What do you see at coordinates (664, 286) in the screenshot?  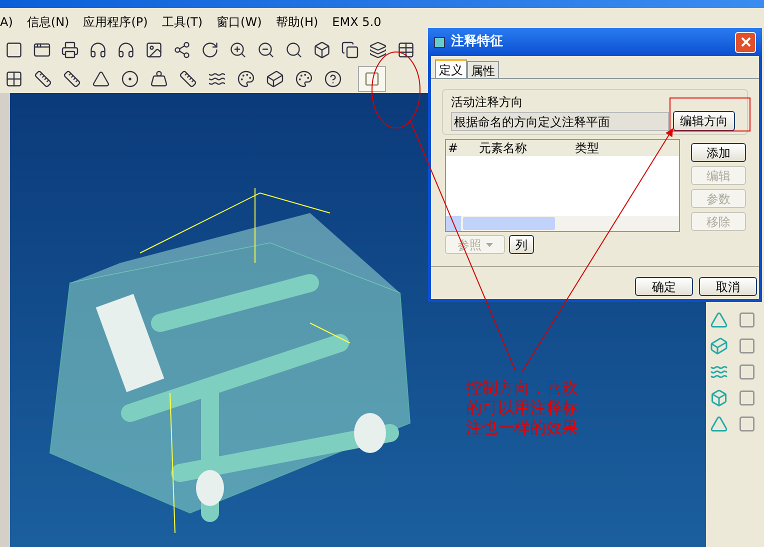 I see `dialog-button: 确定` at bounding box center [664, 286].